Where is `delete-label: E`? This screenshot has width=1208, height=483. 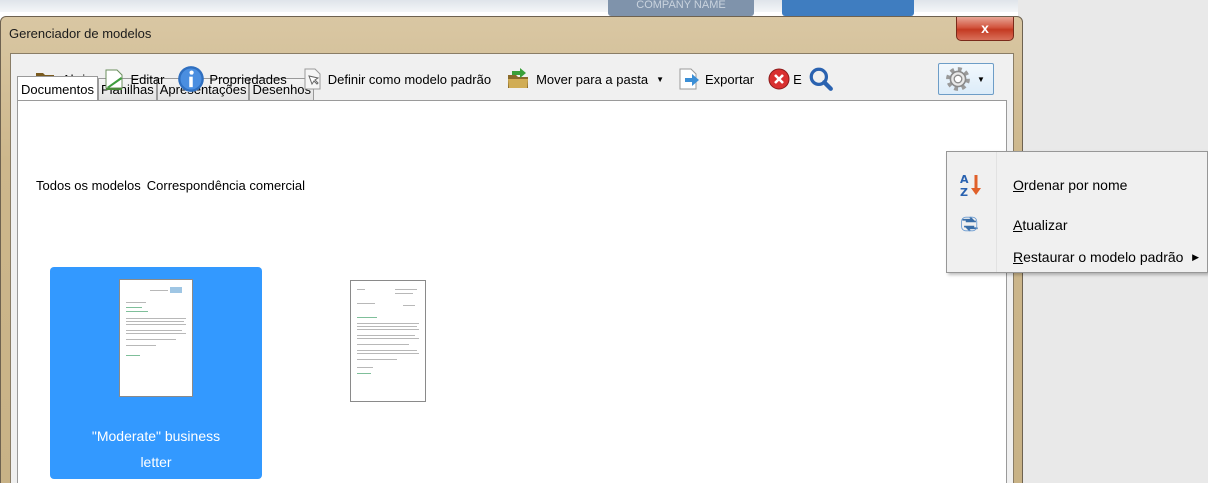
delete-label: E is located at coordinates (797, 79).